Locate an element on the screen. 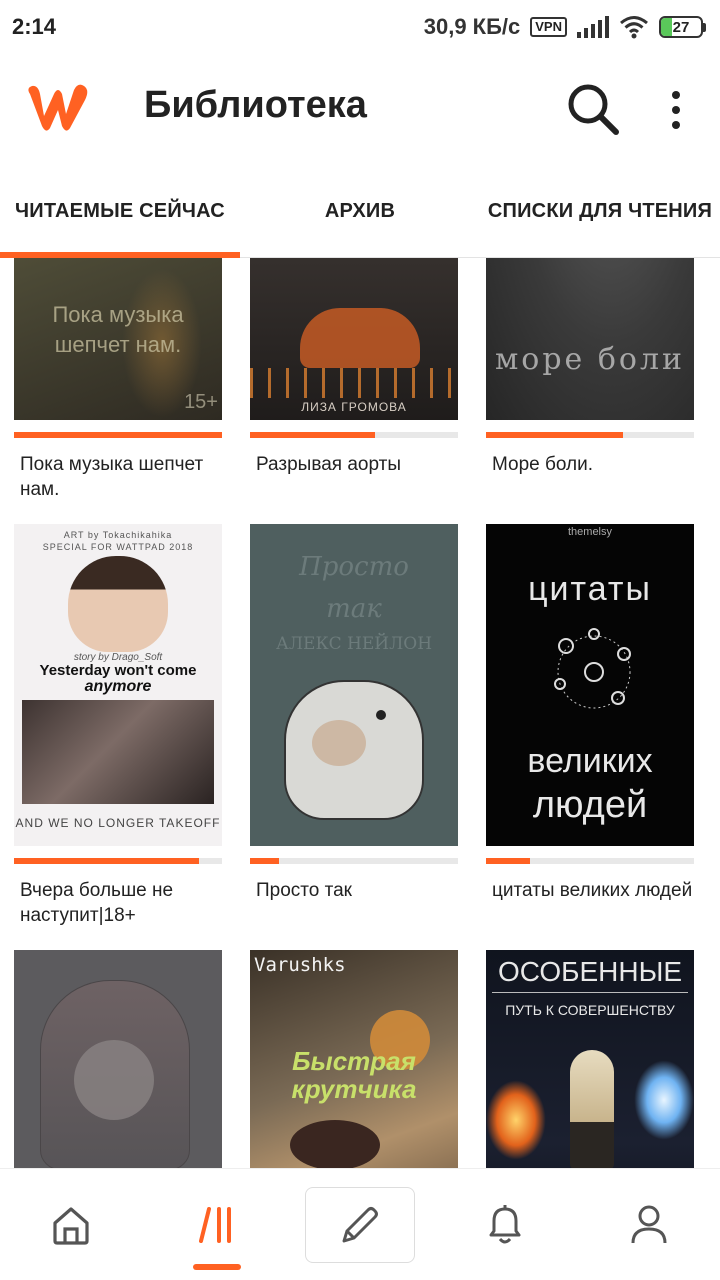  book-cover: ОСОБЕННЫЕ ПУТЬ К СОВЕРШЕНСТВУ is located at coordinates (590, 1059).